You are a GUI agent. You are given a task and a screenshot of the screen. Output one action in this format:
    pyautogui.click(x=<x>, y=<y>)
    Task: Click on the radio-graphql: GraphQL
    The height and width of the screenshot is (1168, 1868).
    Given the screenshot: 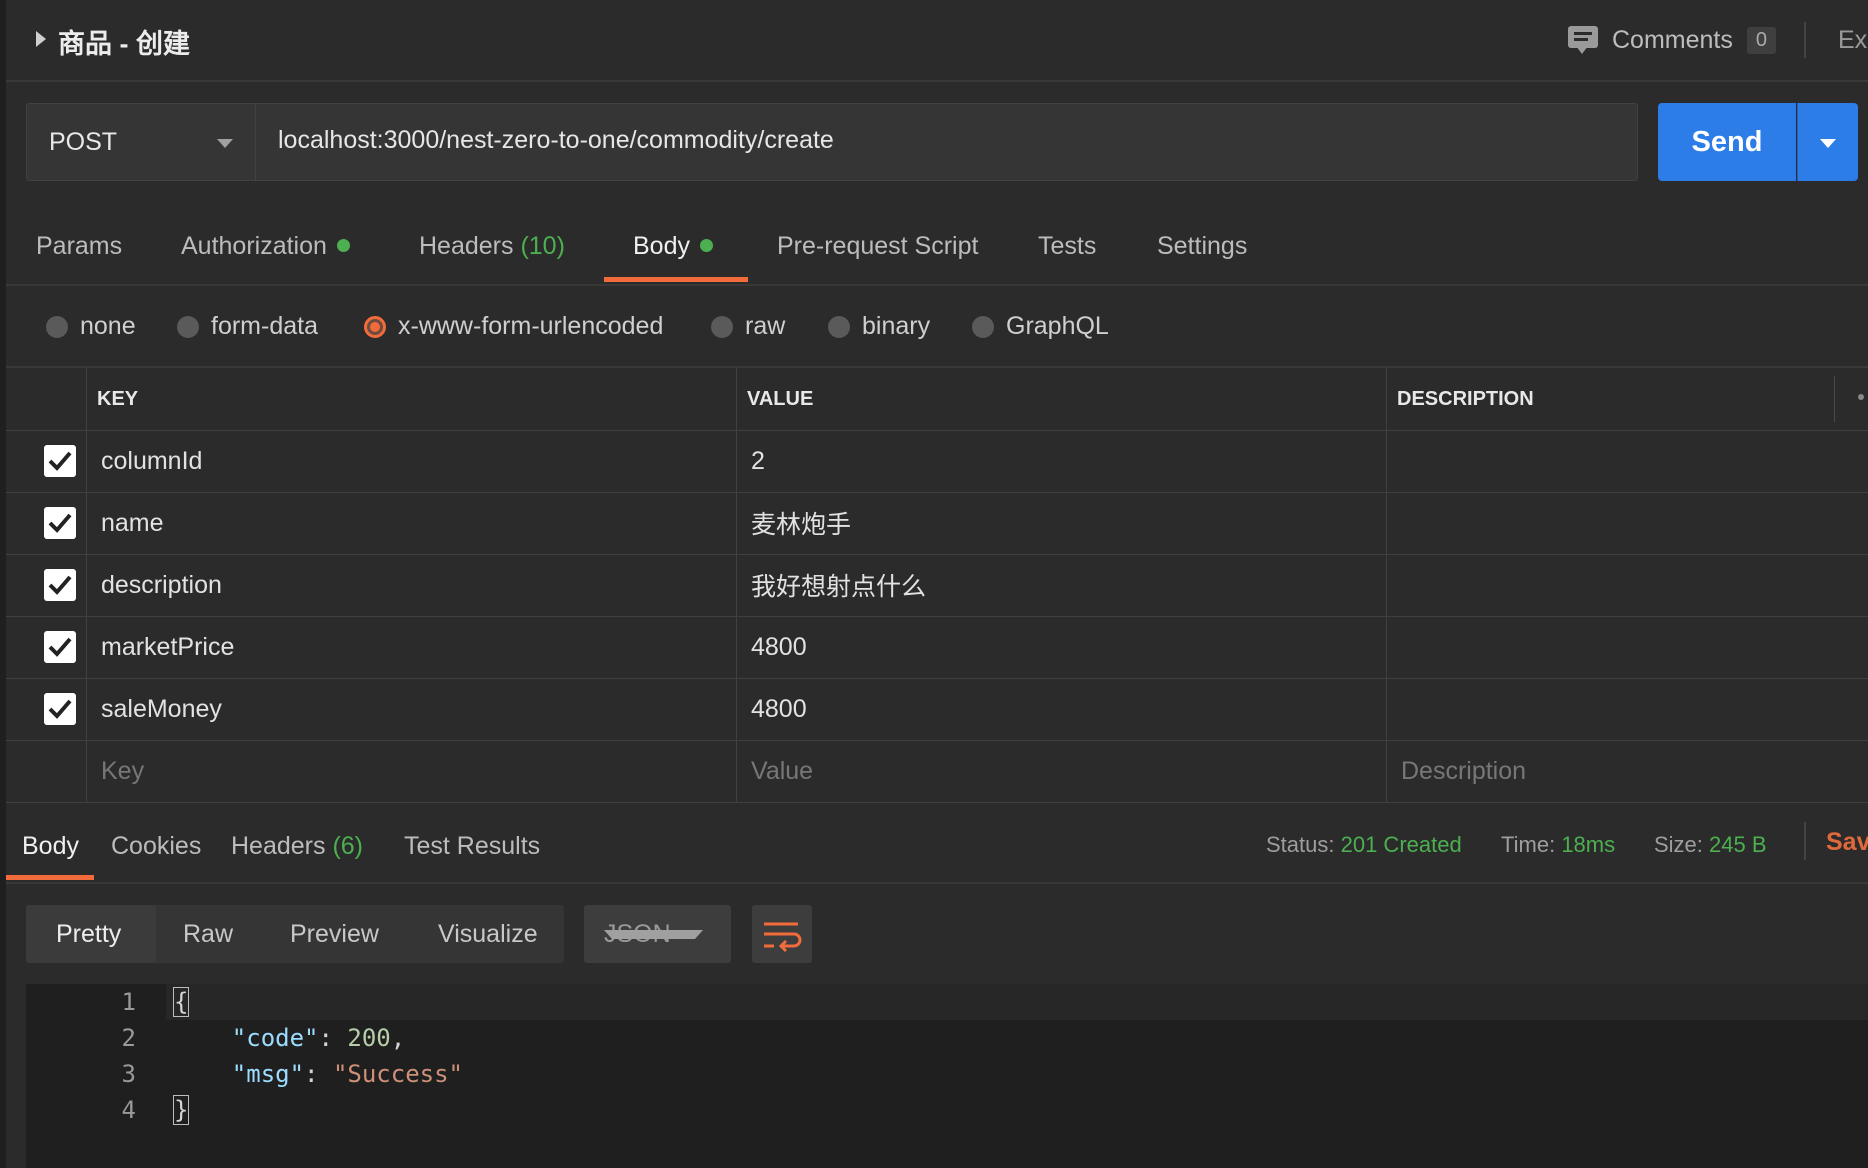 What is the action you would take?
    pyautogui.click(x=1040, y=326)
    